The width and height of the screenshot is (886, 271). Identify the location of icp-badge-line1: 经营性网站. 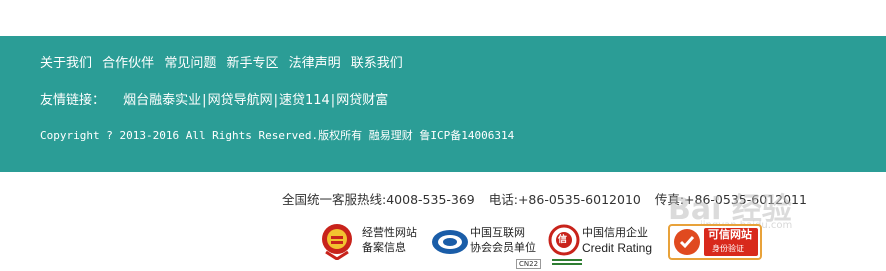
(389, 232).